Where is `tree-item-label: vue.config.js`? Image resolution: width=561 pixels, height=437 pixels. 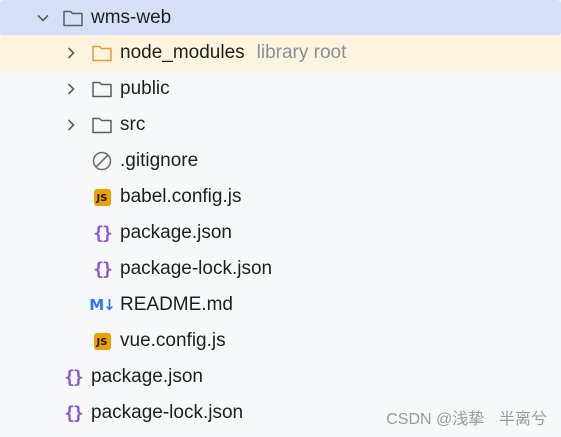
tree-item-label: vue.config.js is located at coordinates (173, 340).